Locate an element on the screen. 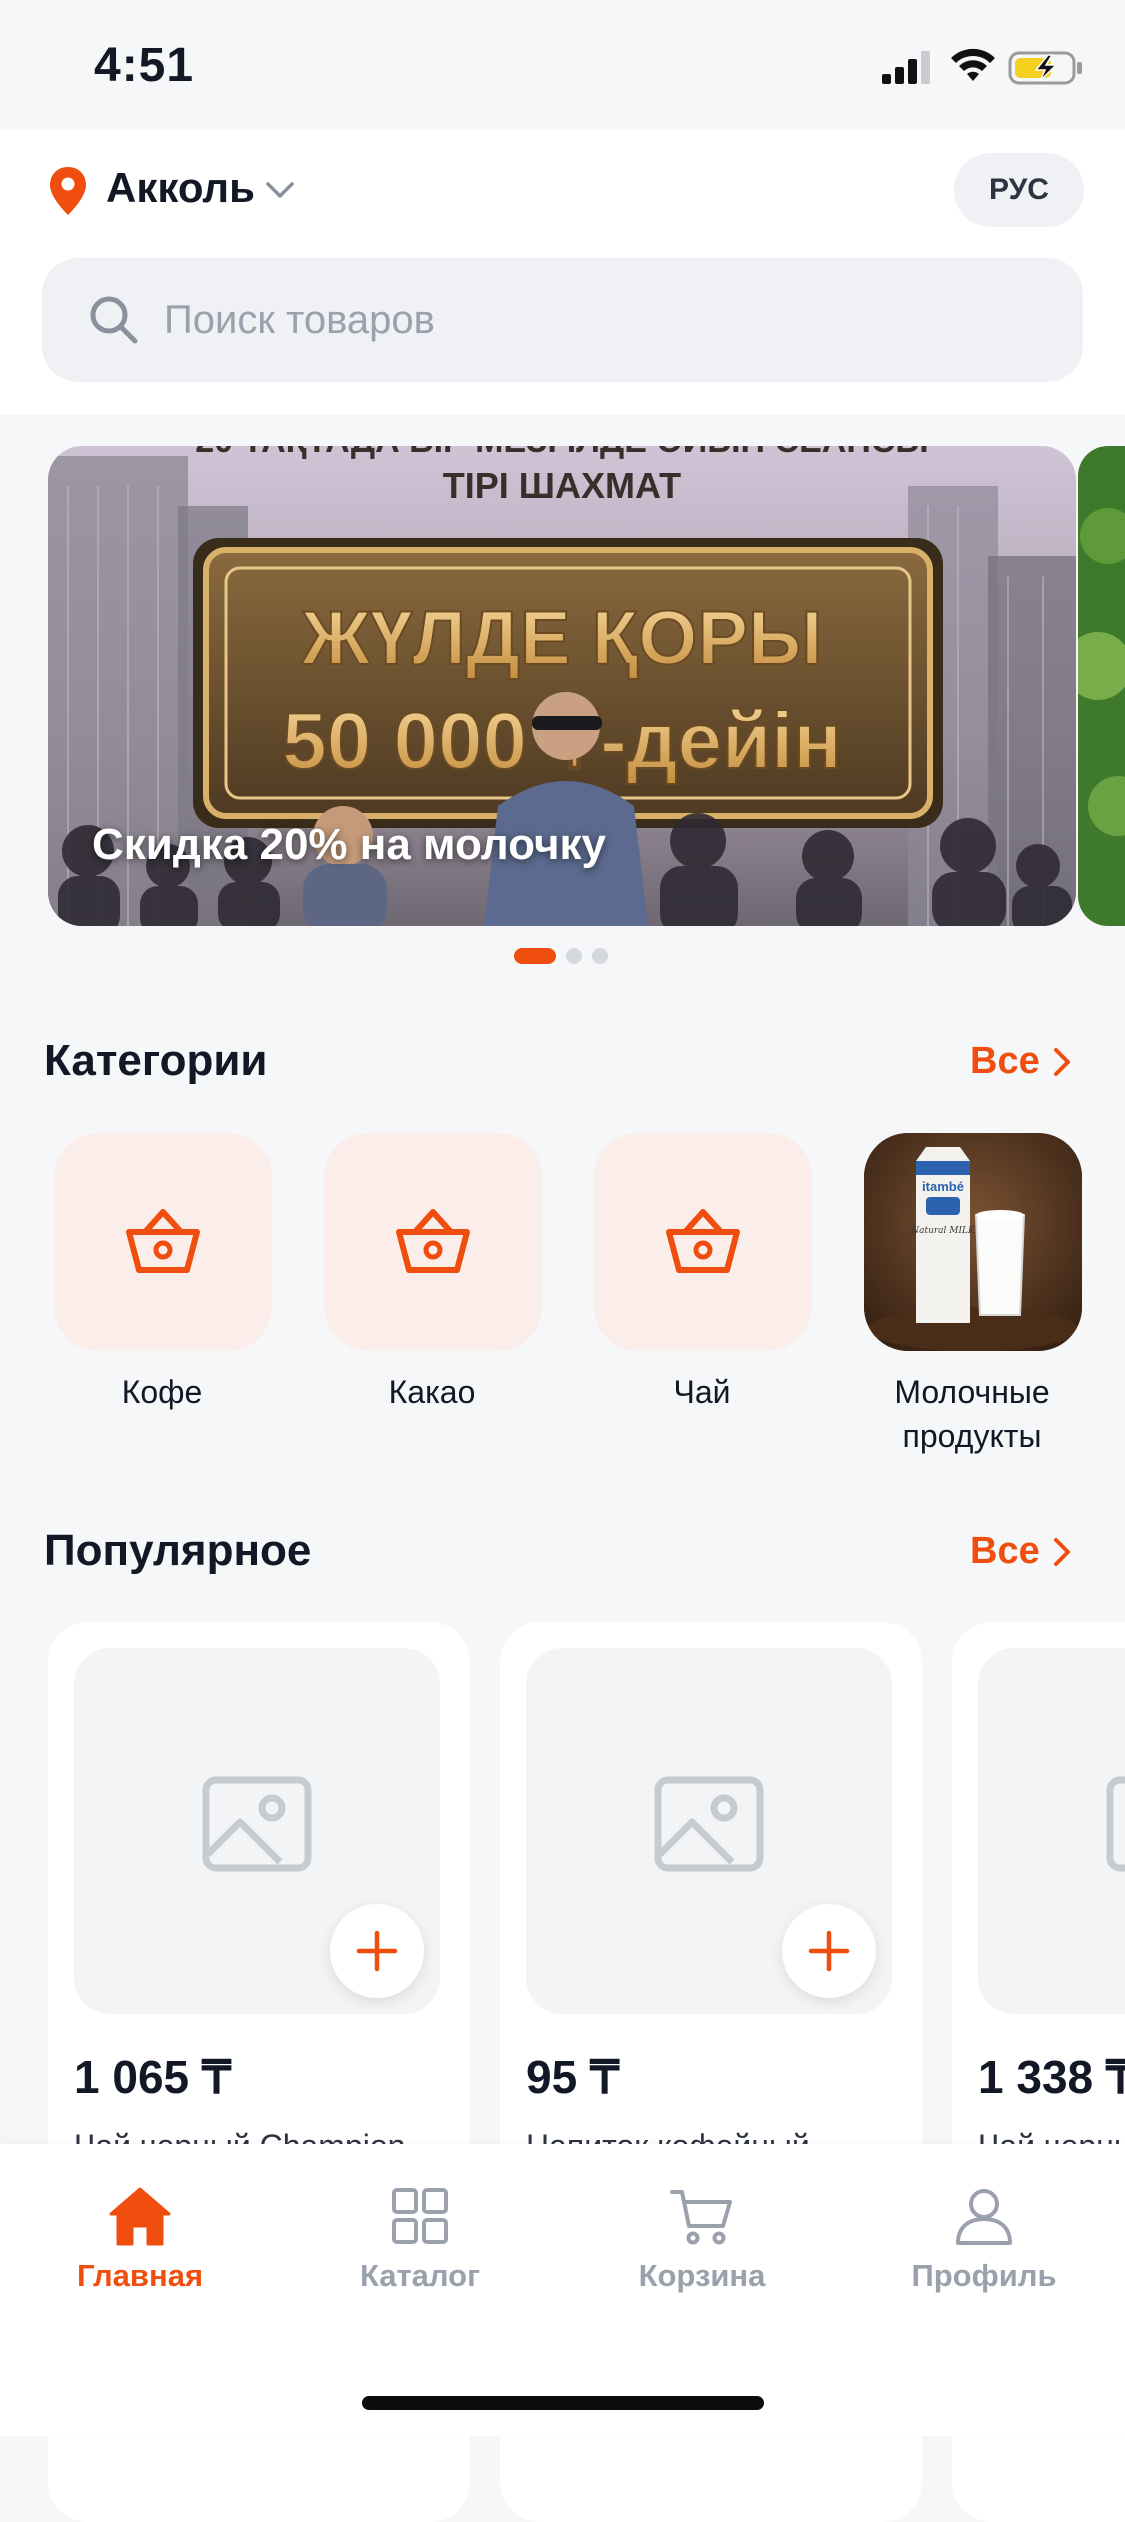  milk-product-text: Natural MILK is located at coordinates (943, 1231).